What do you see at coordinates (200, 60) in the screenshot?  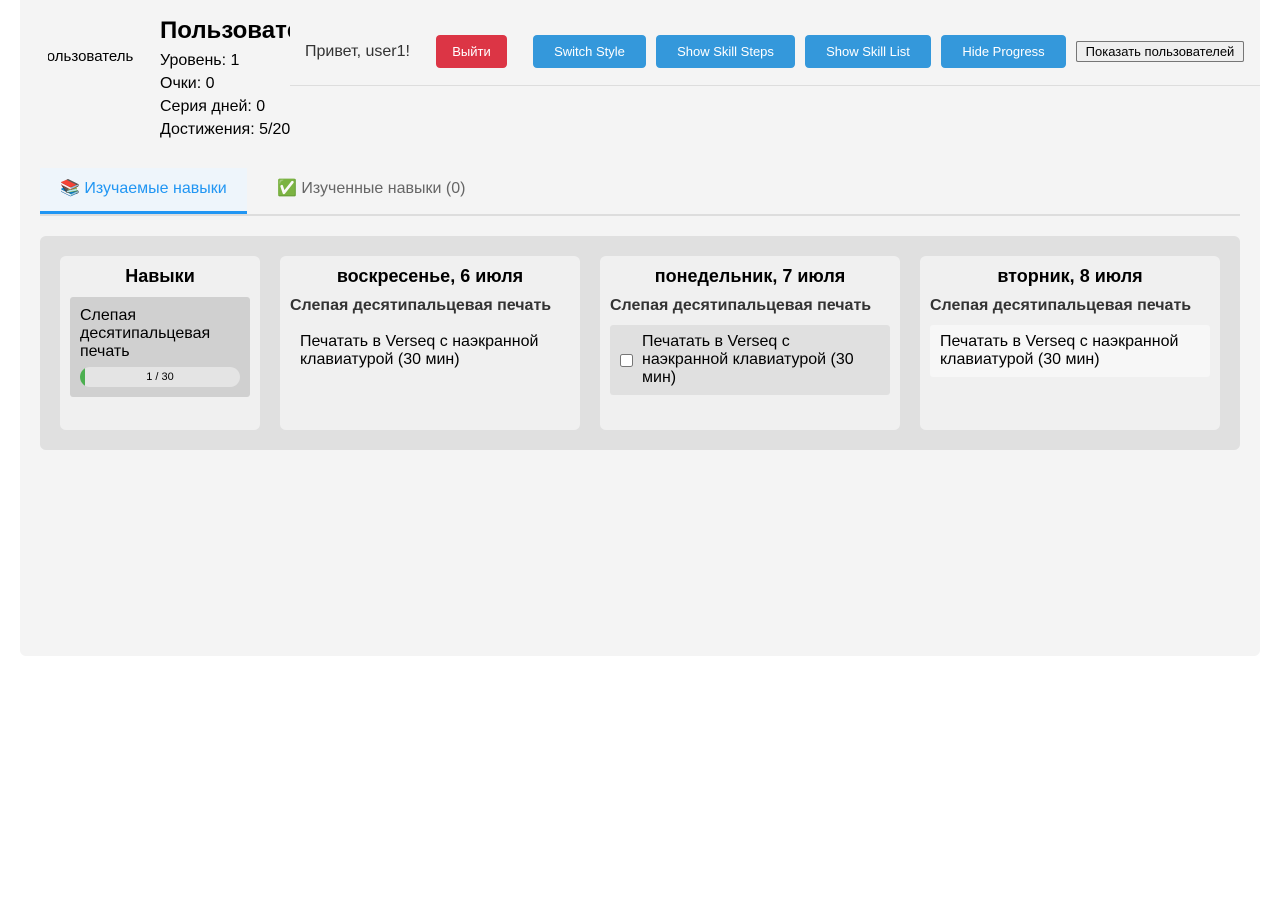 I see `user-level: Уровень: 1` at bounding box center [200, 60].